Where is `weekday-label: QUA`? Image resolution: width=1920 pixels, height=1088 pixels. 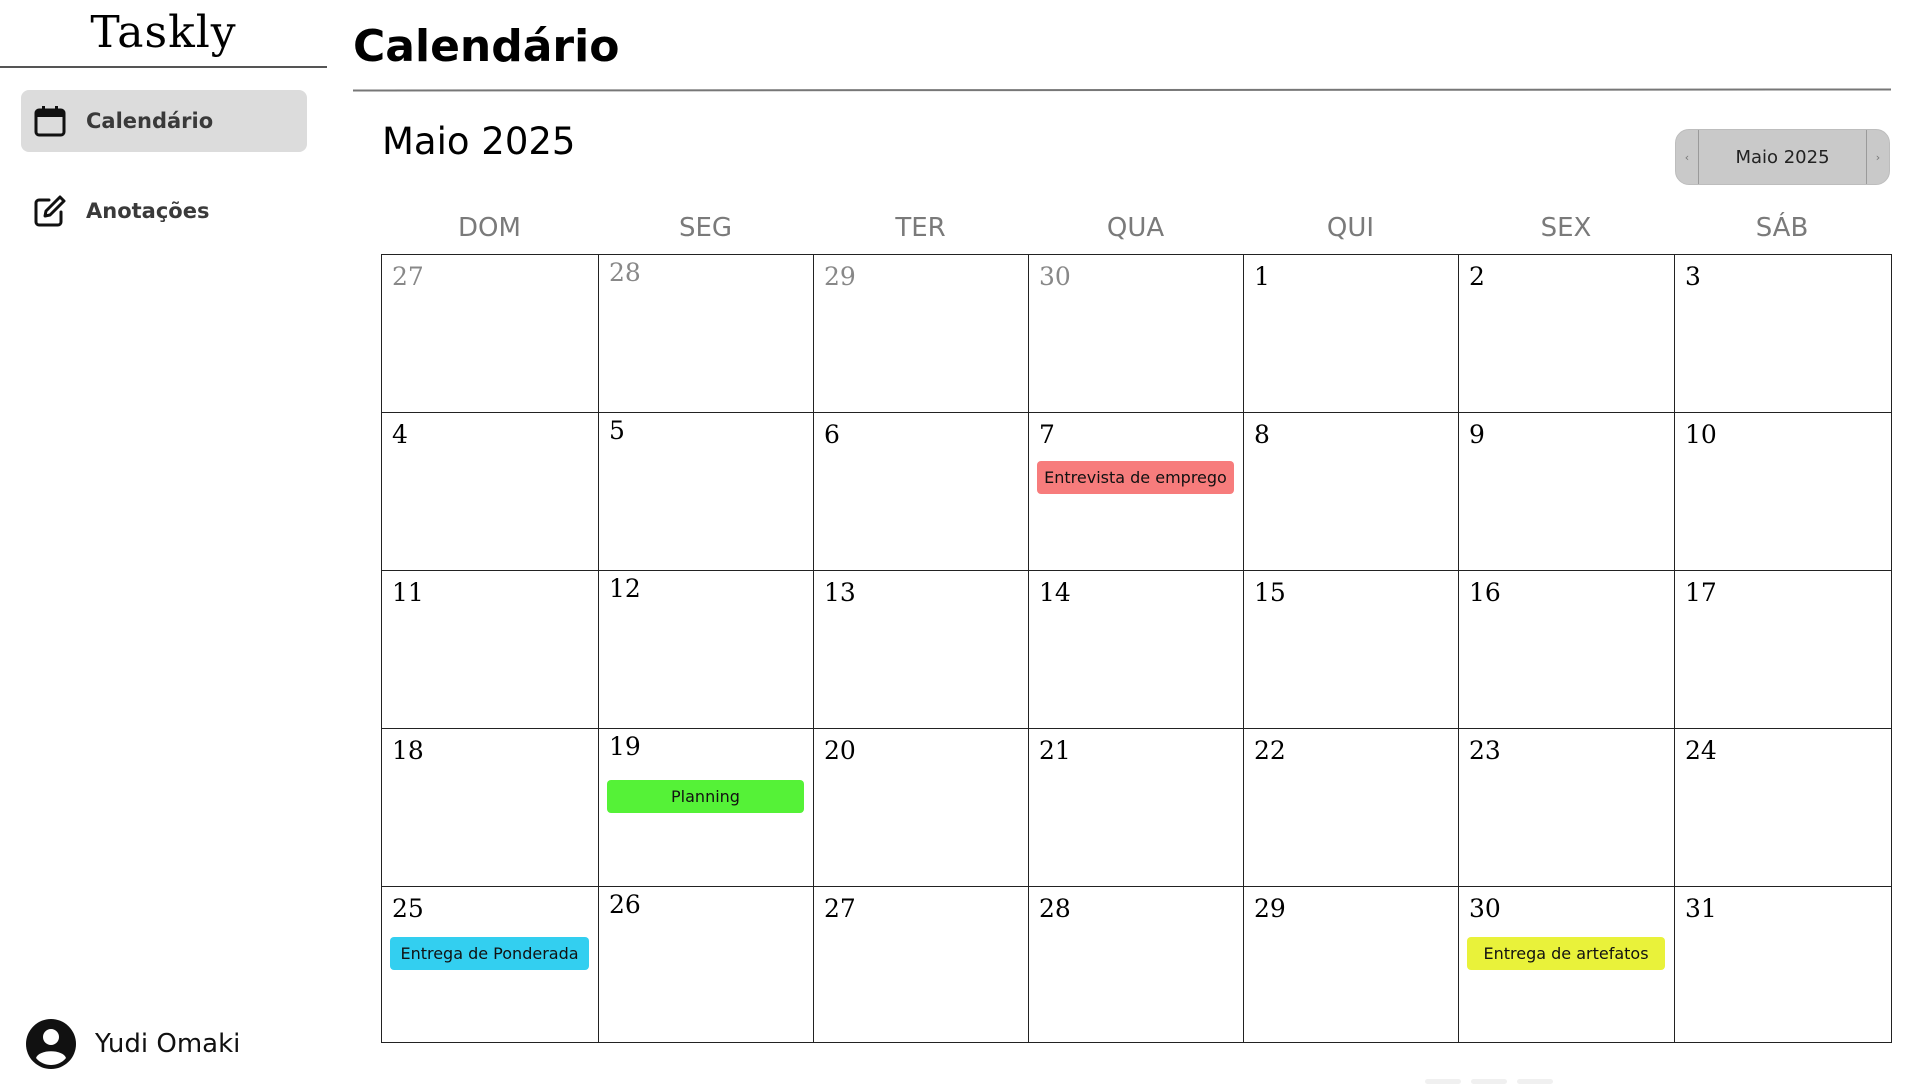
weekday-label: QUA is located at coordinates (1135, 228).